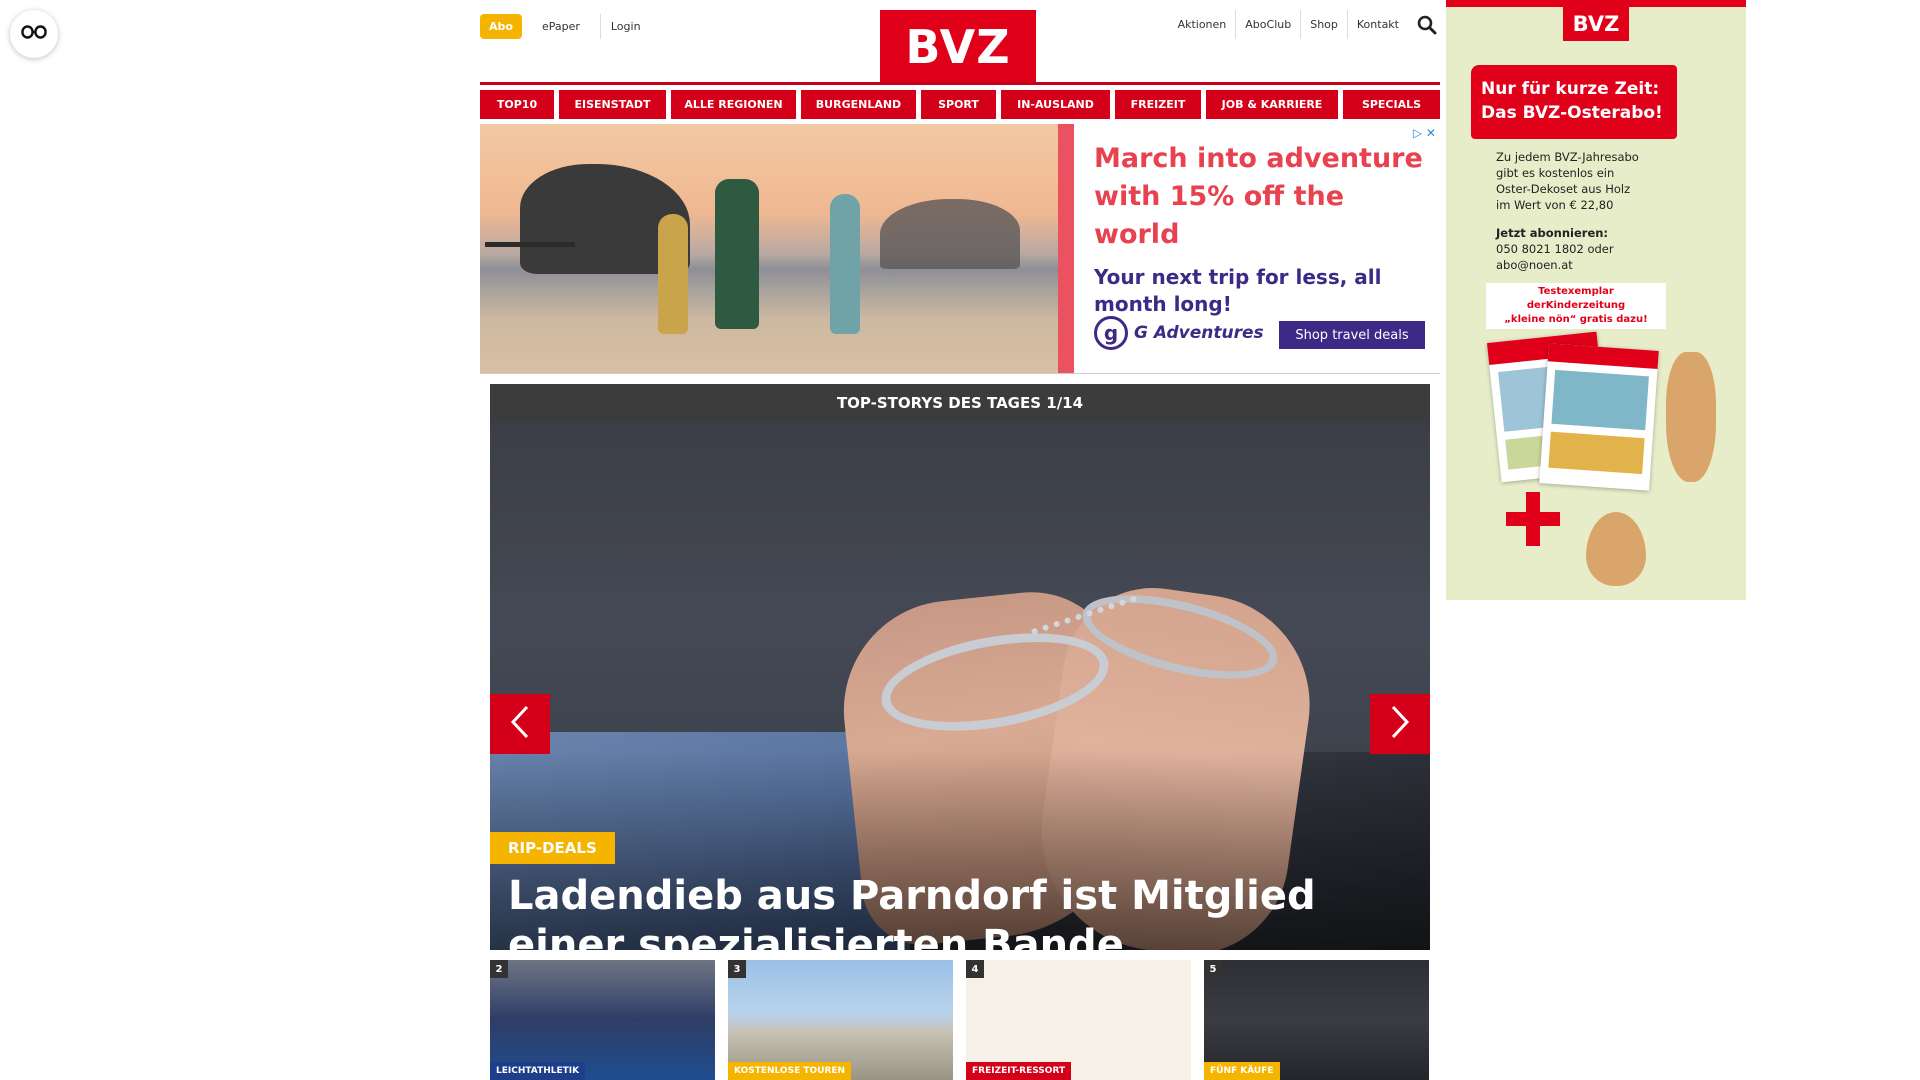 The image size is (1920, 1080). What do you see at coordinates (975, 969) in the screenshot?
I see `thumb-number: 4` at bounding box center [975, 969].